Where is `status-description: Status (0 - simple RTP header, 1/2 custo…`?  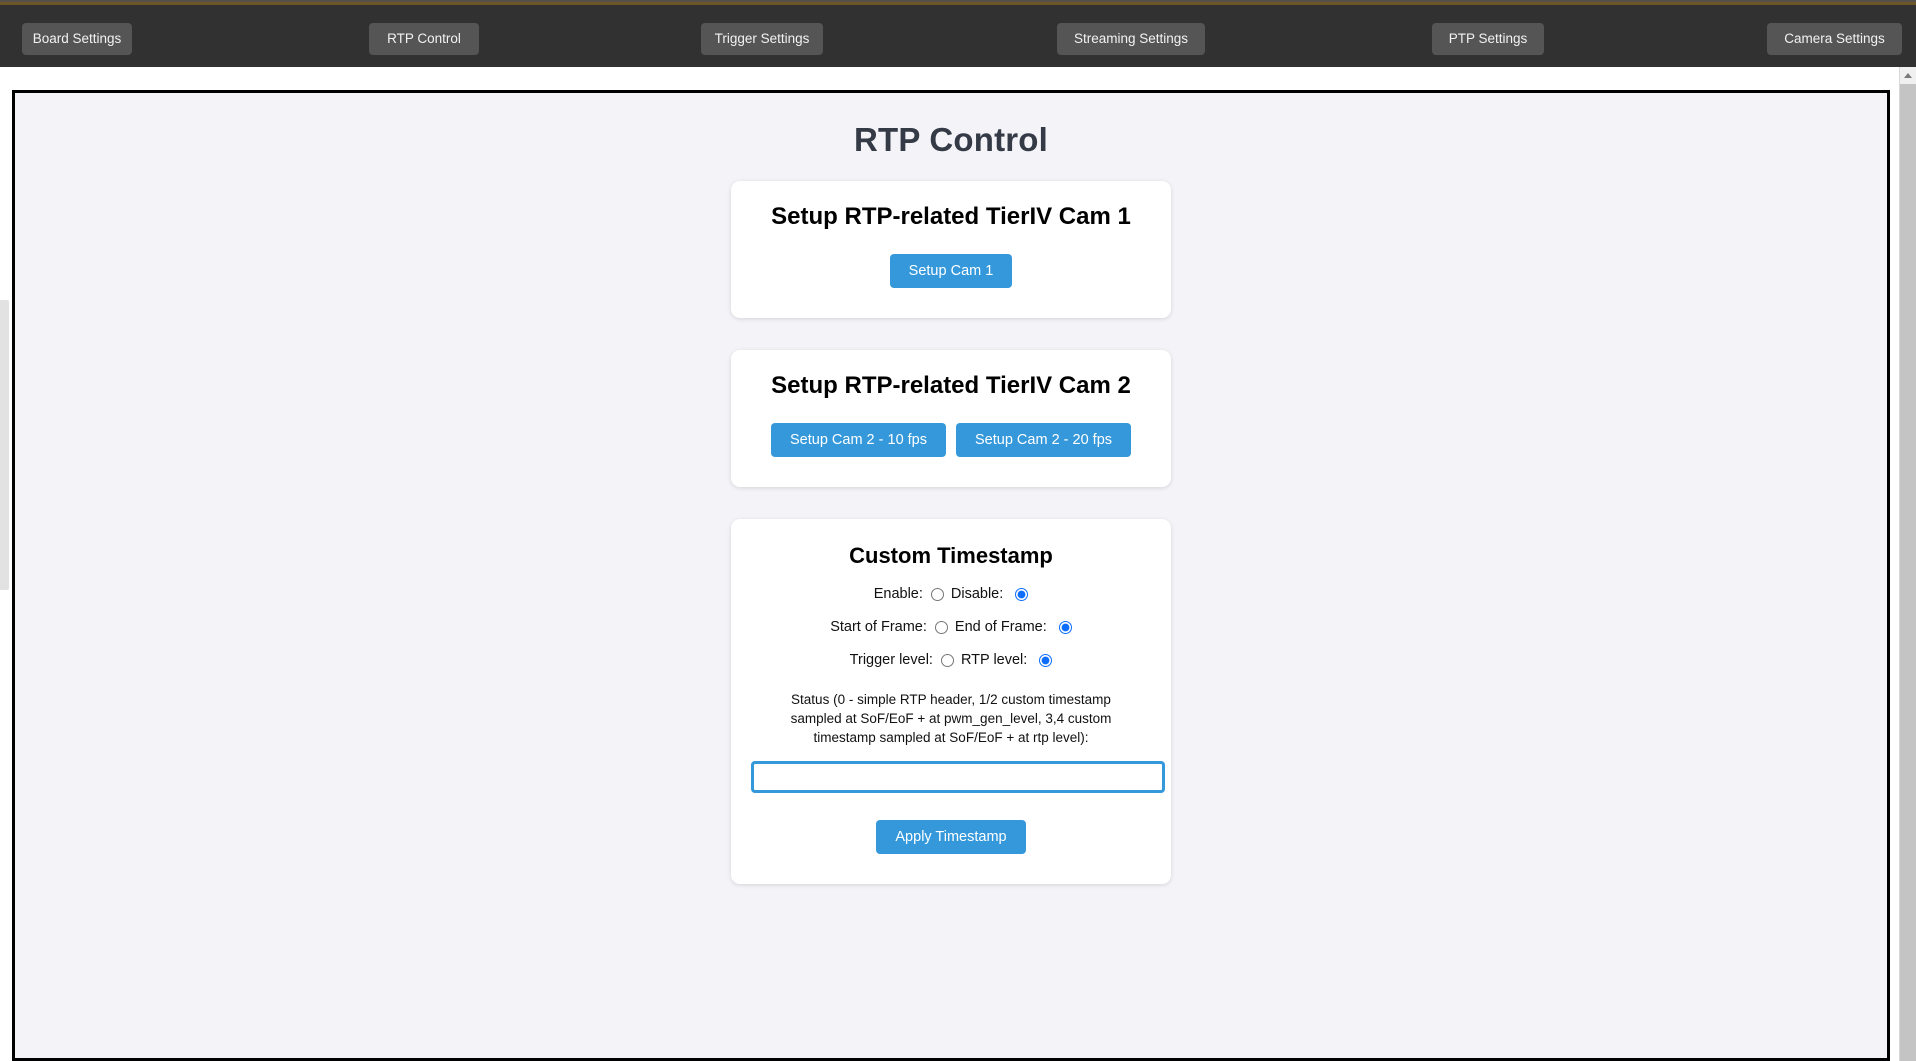
status-description: Status (0 - simple RTP header, 1/2 custo… is located at coordinates (951, 719).